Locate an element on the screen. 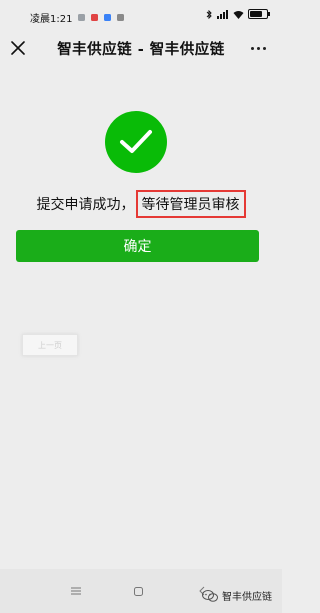 The image size is (320, 613). wechat-logo-icon is located at coordinates (210, 595).